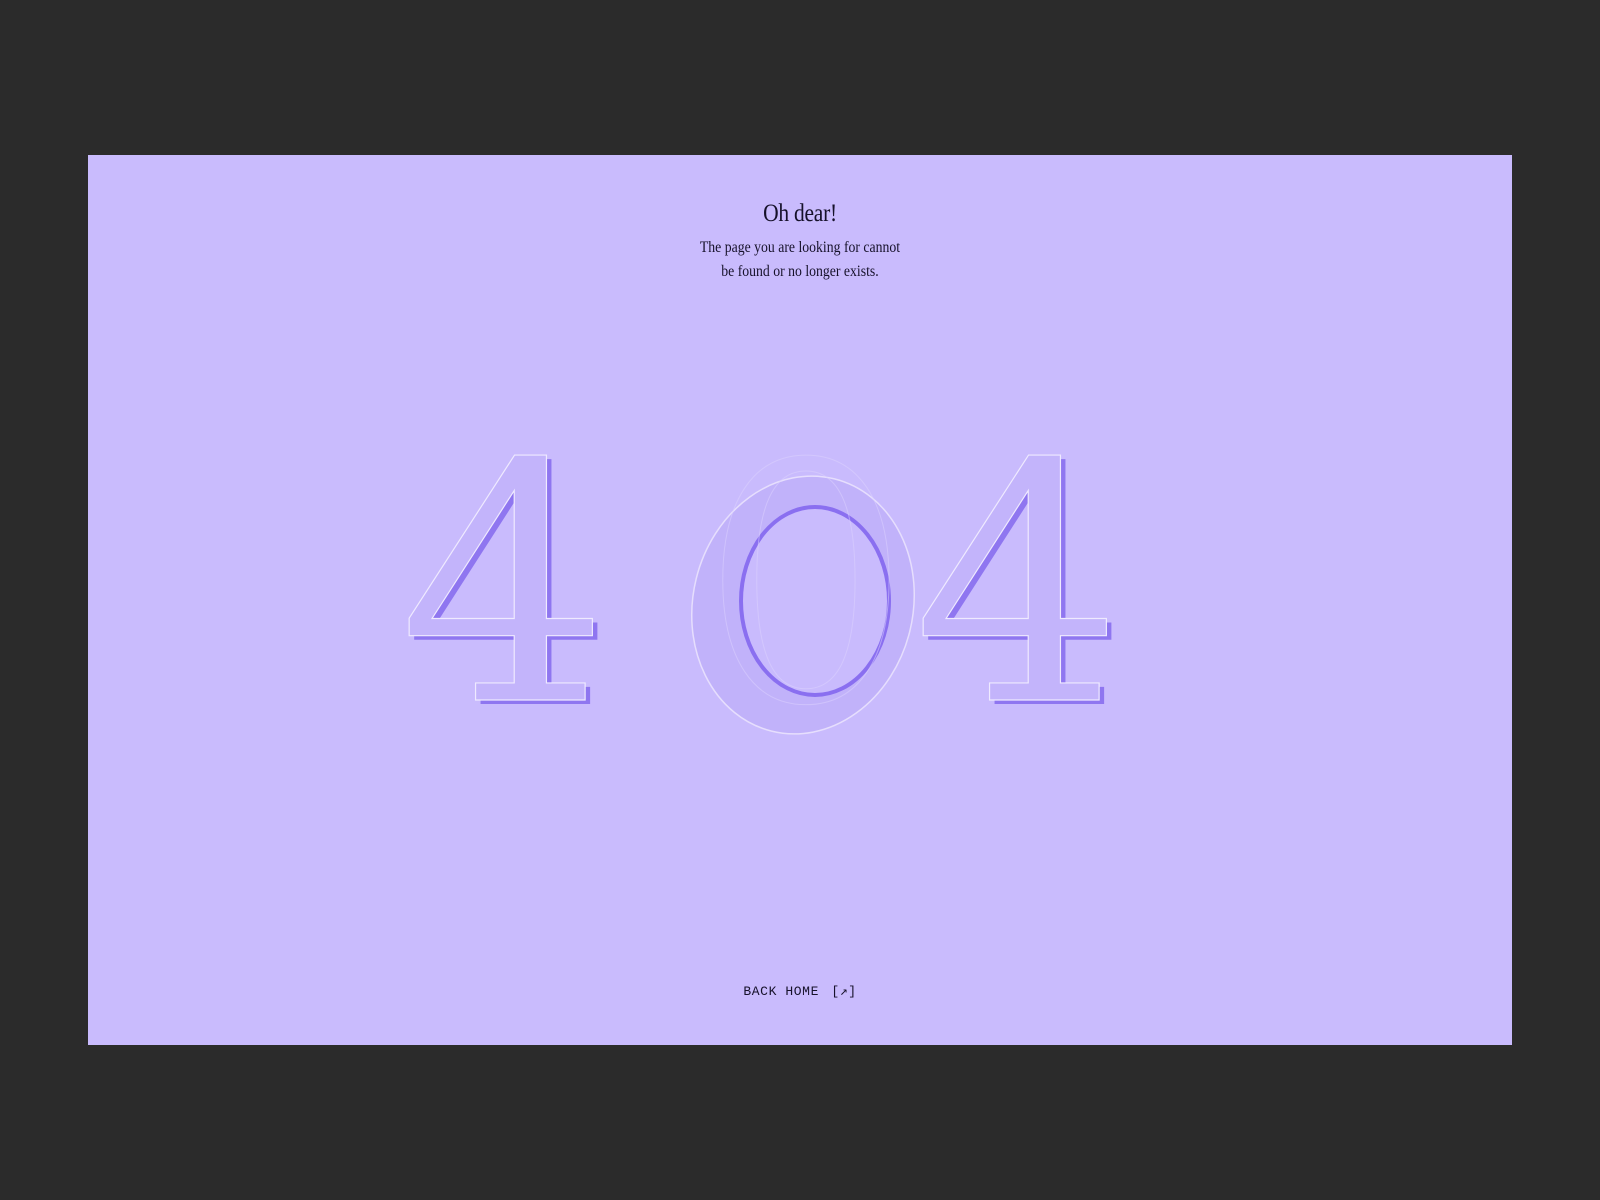 This screenshot has width=1600, height=1200. What do you see at coordinates (781, 991) in the screenshot?
I see `back-home-label: BACK HOME` at bounding box center [781, 991].